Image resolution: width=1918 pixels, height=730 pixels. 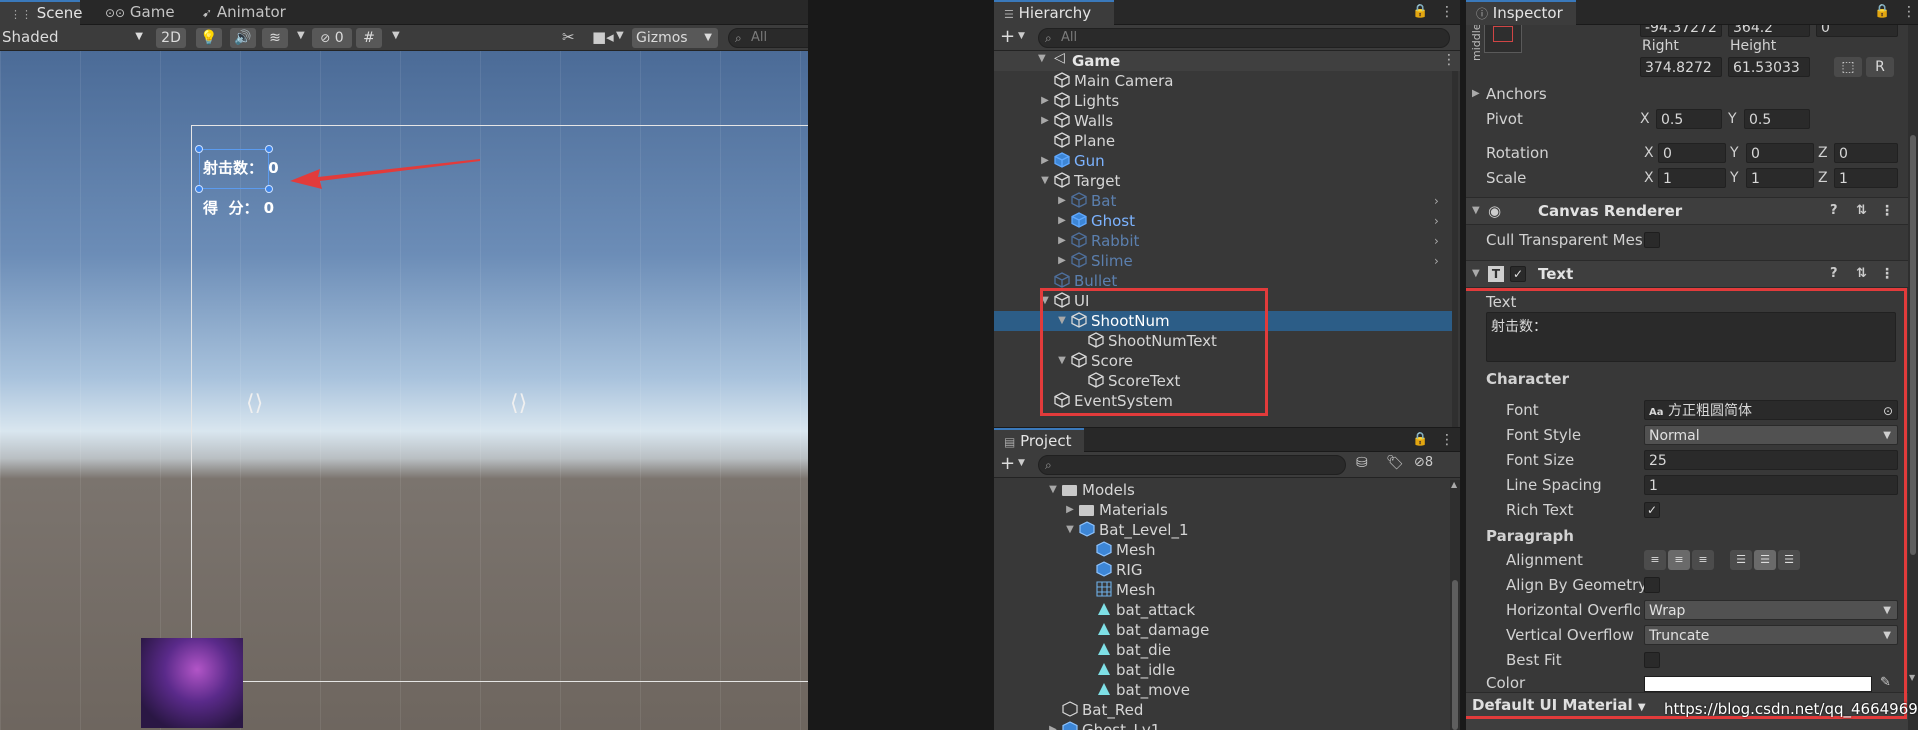 I want to click on hierarchy-item: ▶ Bat ›, so click(x=1223, y=201).